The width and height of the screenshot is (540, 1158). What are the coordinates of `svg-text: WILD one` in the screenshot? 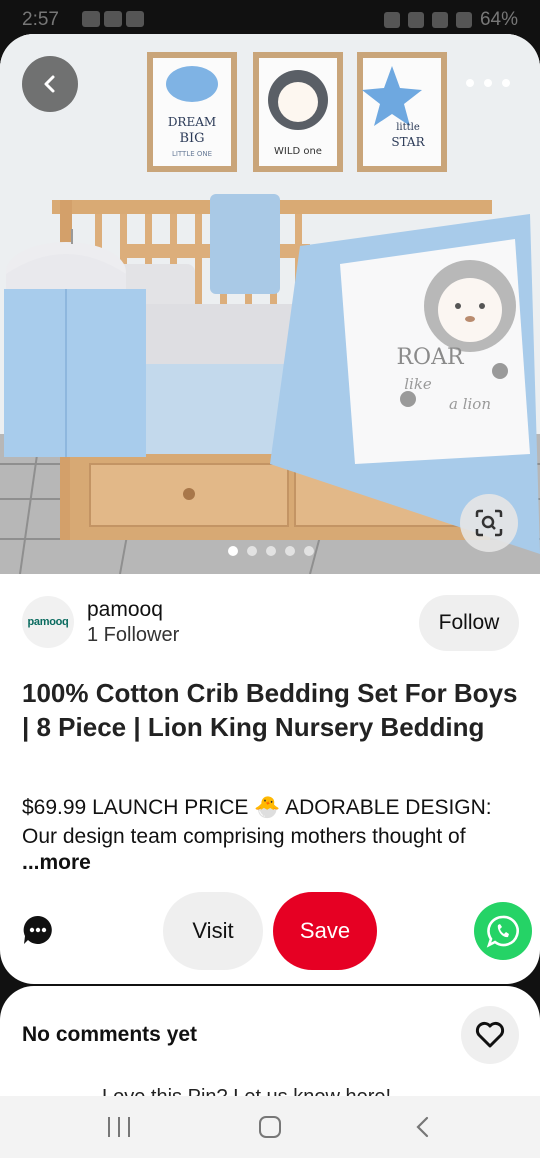 It's located at (298, 151).